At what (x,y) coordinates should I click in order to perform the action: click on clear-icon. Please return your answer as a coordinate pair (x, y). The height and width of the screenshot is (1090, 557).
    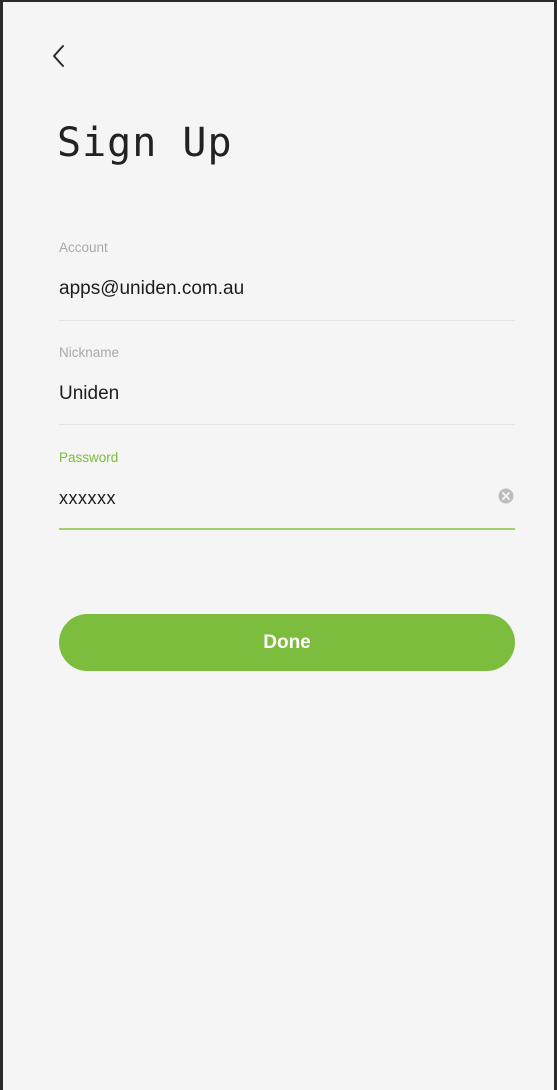
    Looking at the image, I should click on (506, 496).